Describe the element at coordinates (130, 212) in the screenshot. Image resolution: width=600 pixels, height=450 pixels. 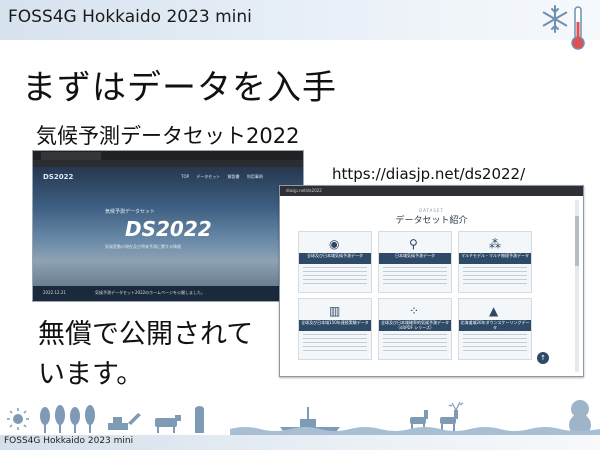
I see `hero-tagline: 気候予測データセット` at that location.